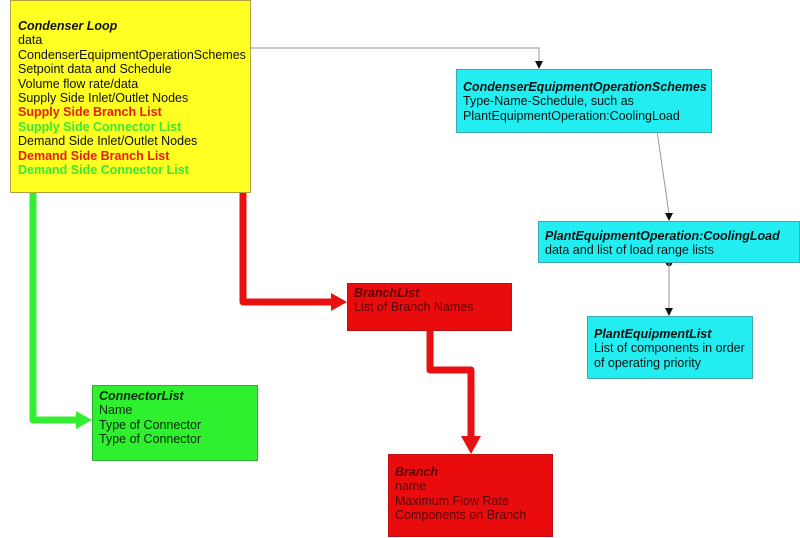 The width and height of the screenshot is (800, 538). Describe the element at coordinates (669, 217) in the screenshot. I see `arrowhead-coolingload` at that location.